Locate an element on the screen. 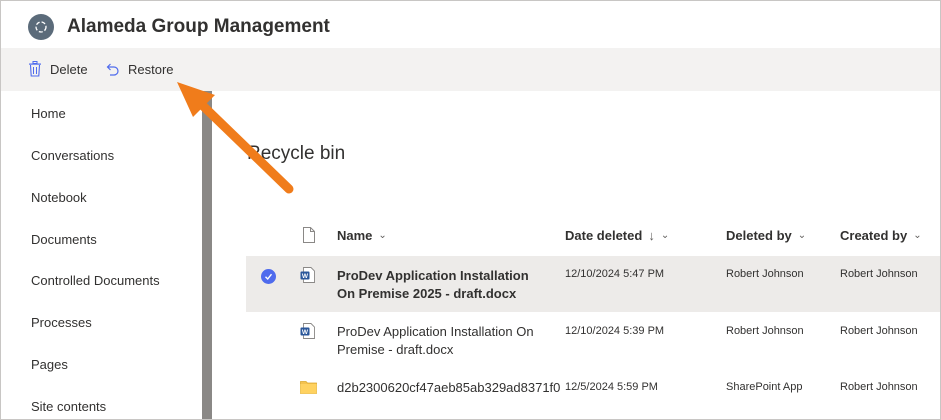 The width and height of the screenshot is (941, 420). folder-icon is located at coordinates (308, 387).